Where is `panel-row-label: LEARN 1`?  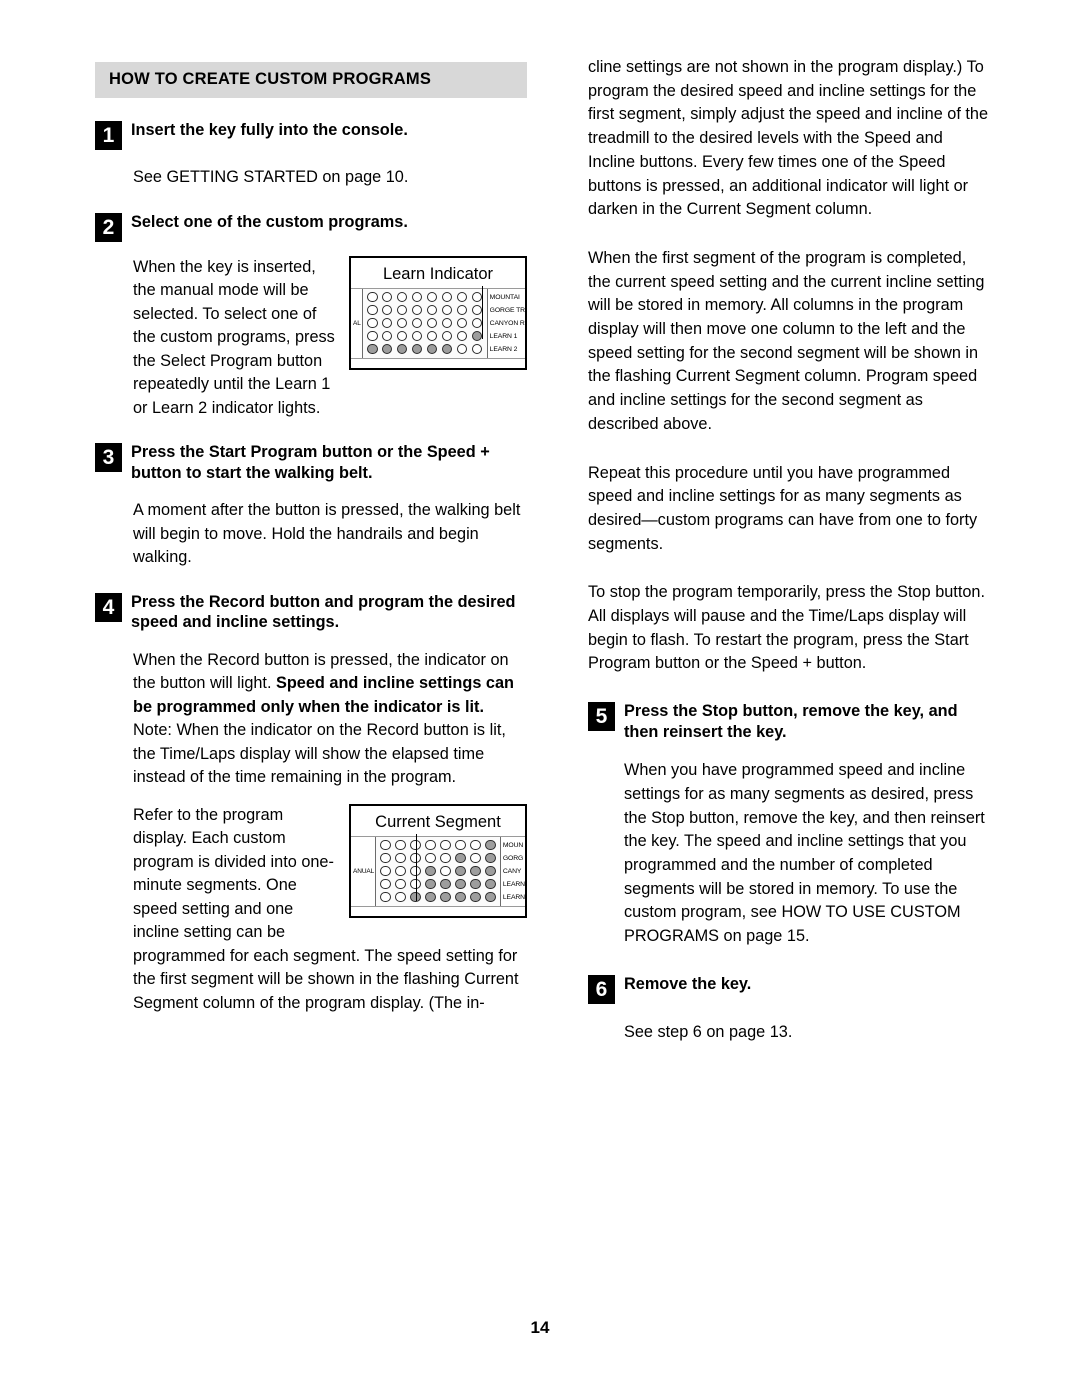
panel-row-label: LEARN 1 is located at coordinates (503, 336).